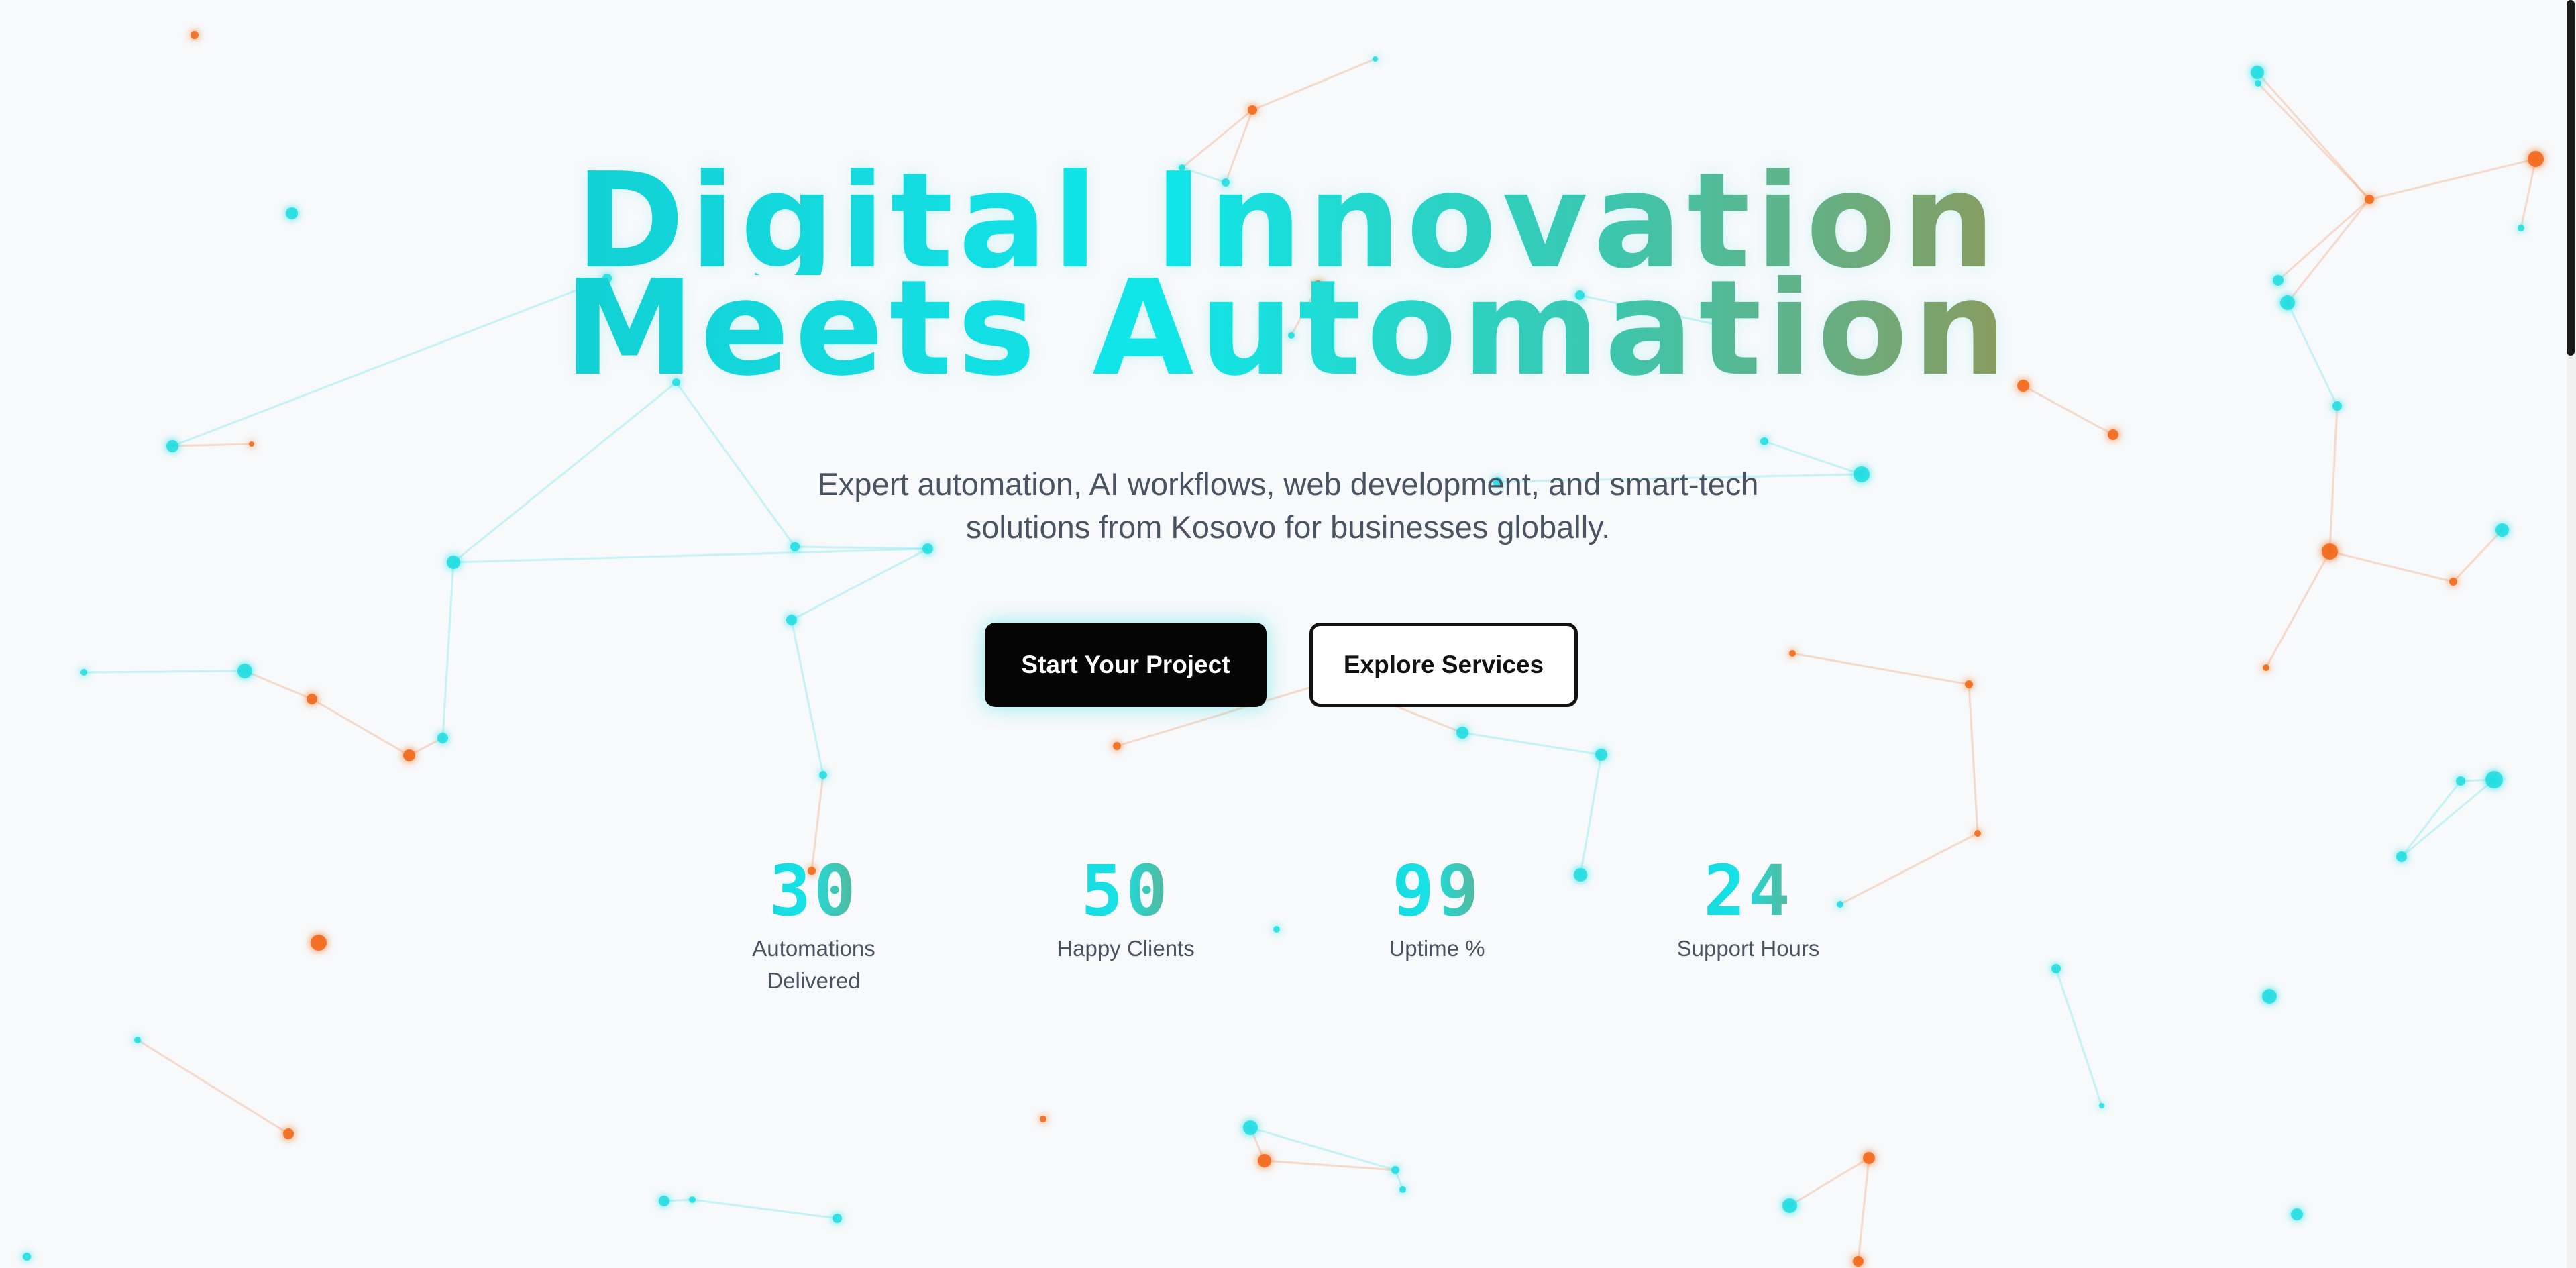 The image size is (2576, 1268). What do you see at coordinates (1437, 891) in the screenshot?
I see `stat-value: 99` at bounding box center [1437, 891].